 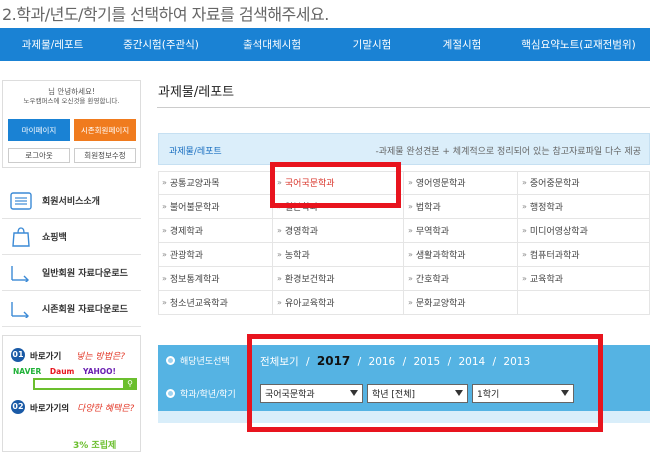 What do you see at coordinates (403, 107) in the screenshot?
I see `title-divider` at bounding box center [403, 107].